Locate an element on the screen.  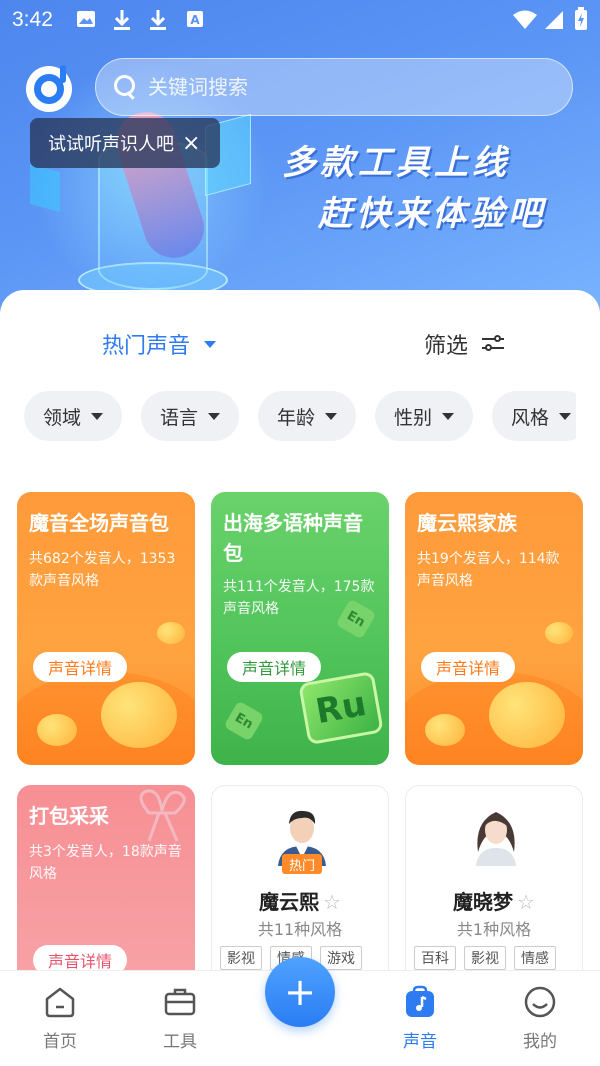
pack-card: En En Ru 出海多语种声音包 共111个发音人，175款声音风格 声音详情 is located at coordinates (300, 628).